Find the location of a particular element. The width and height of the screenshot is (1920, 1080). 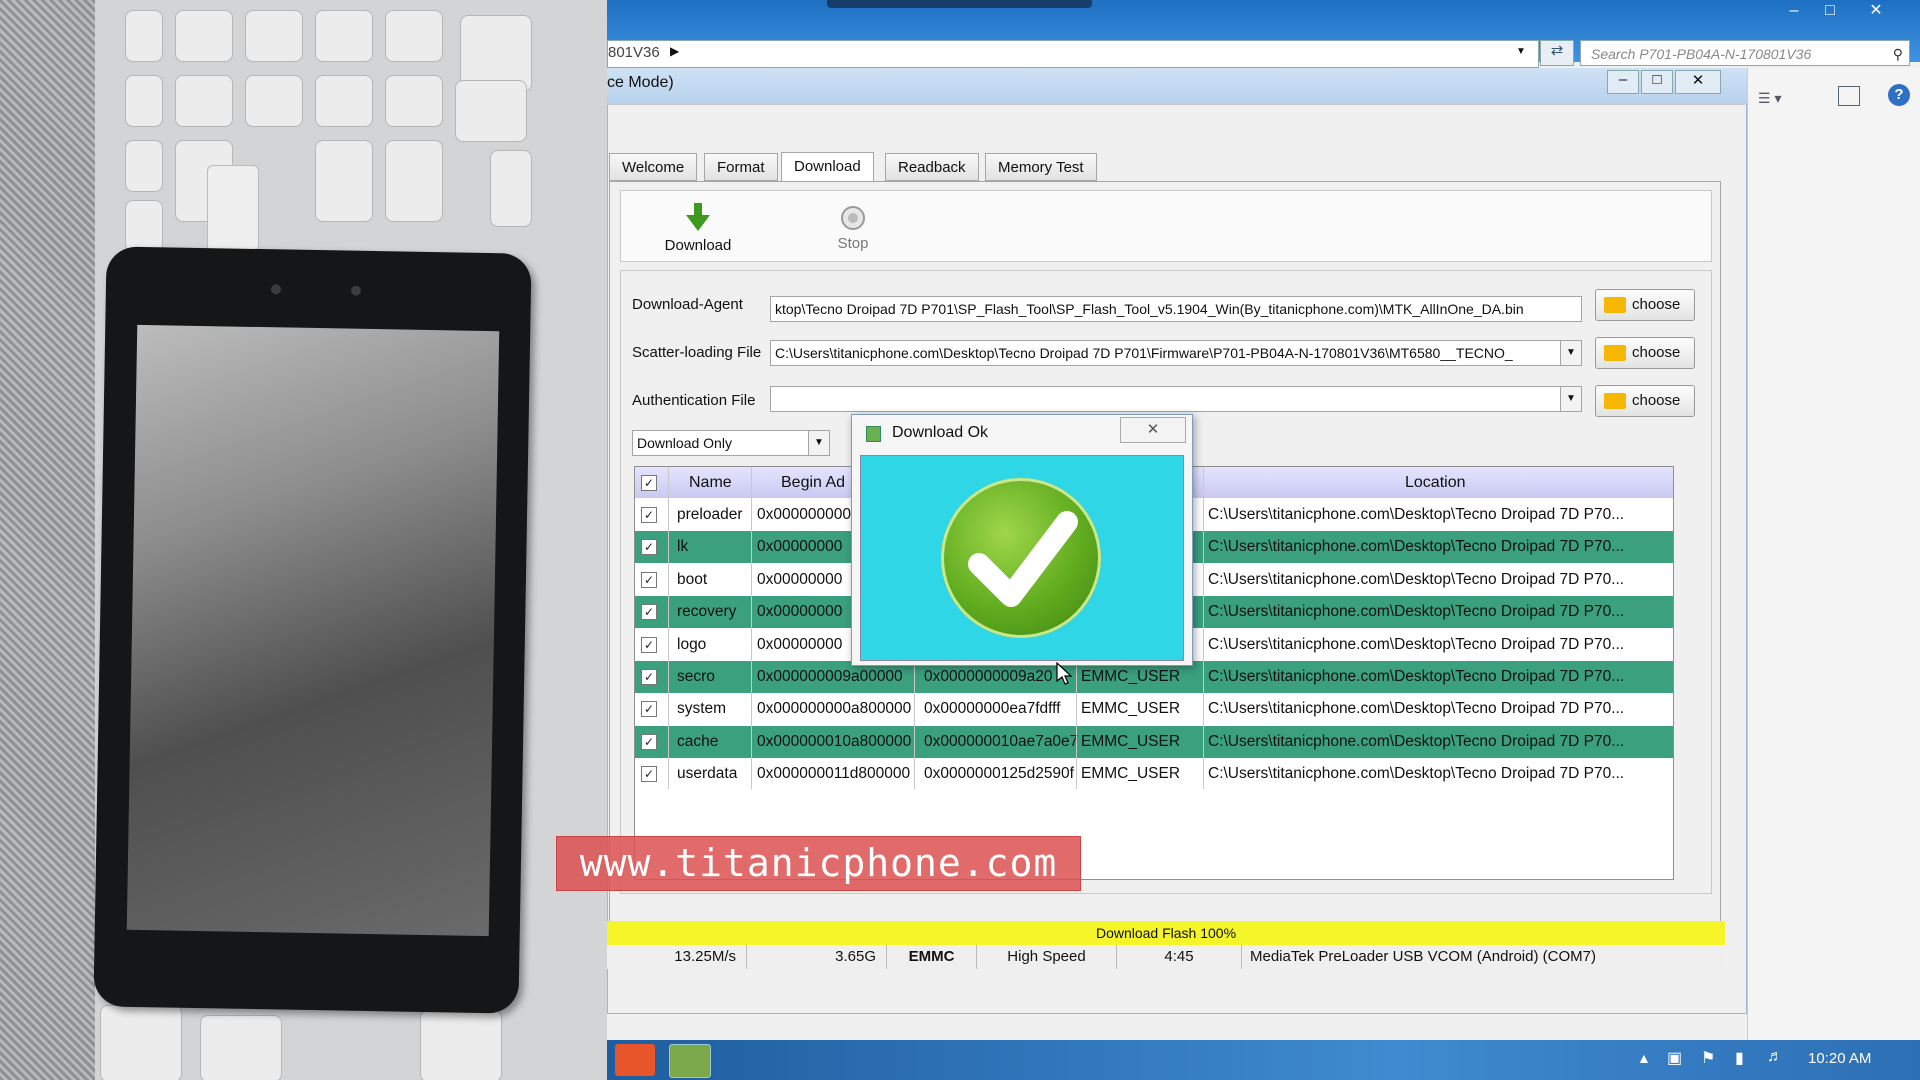

auth-file-choose-button: choose is located at coordinates (1645, 401).